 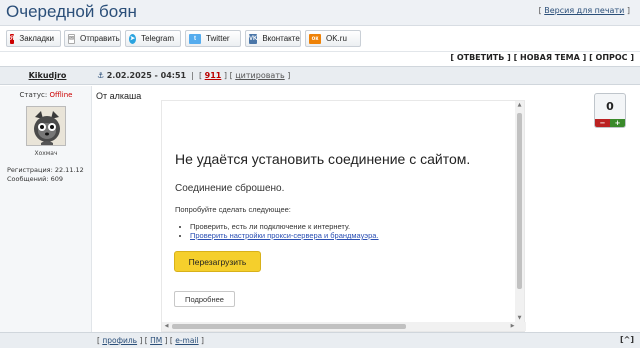 I want to click on share-send-button: ✉ Отправить, so click(x=92, y=38).